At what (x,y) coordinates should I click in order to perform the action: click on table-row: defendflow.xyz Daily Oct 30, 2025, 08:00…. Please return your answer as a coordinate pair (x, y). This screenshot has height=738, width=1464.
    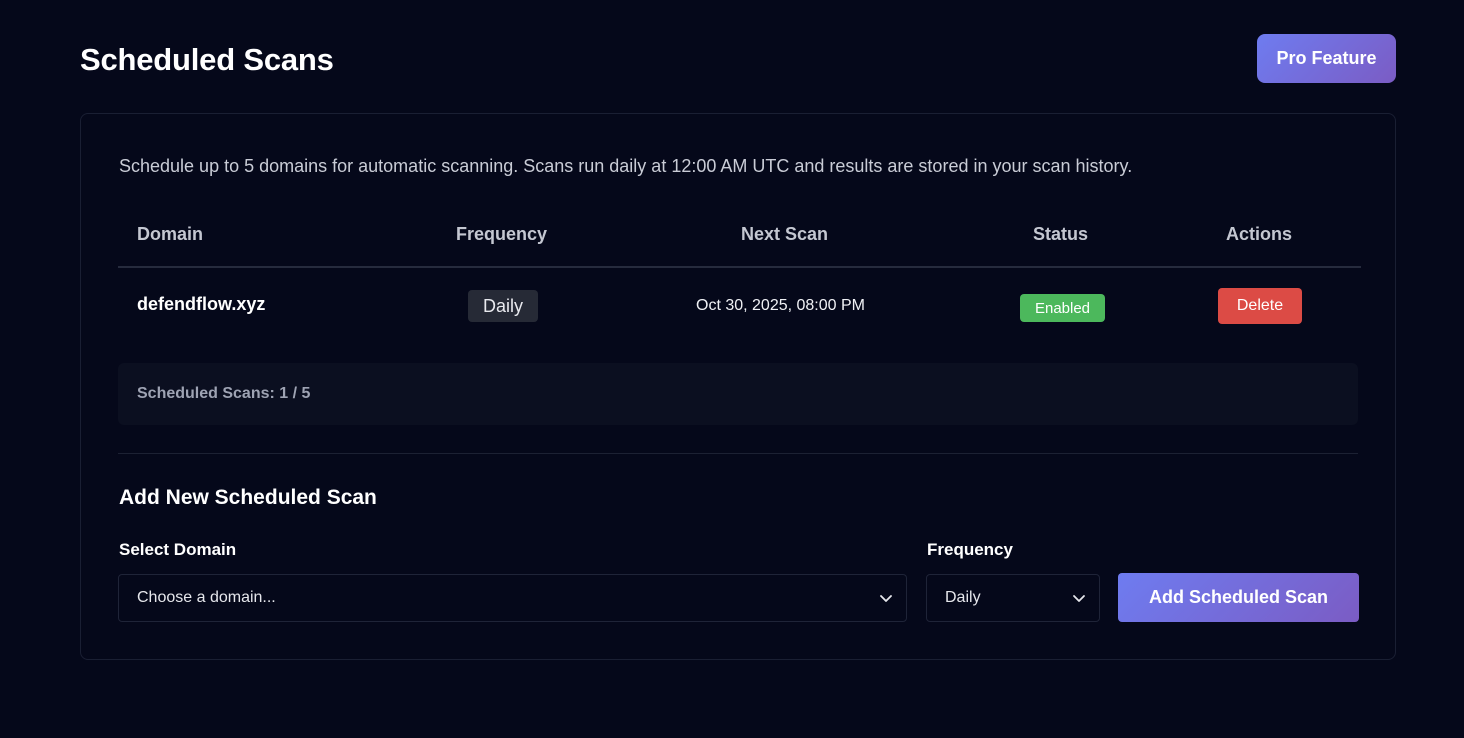
    Looking at the image, I should click on (739, 306).